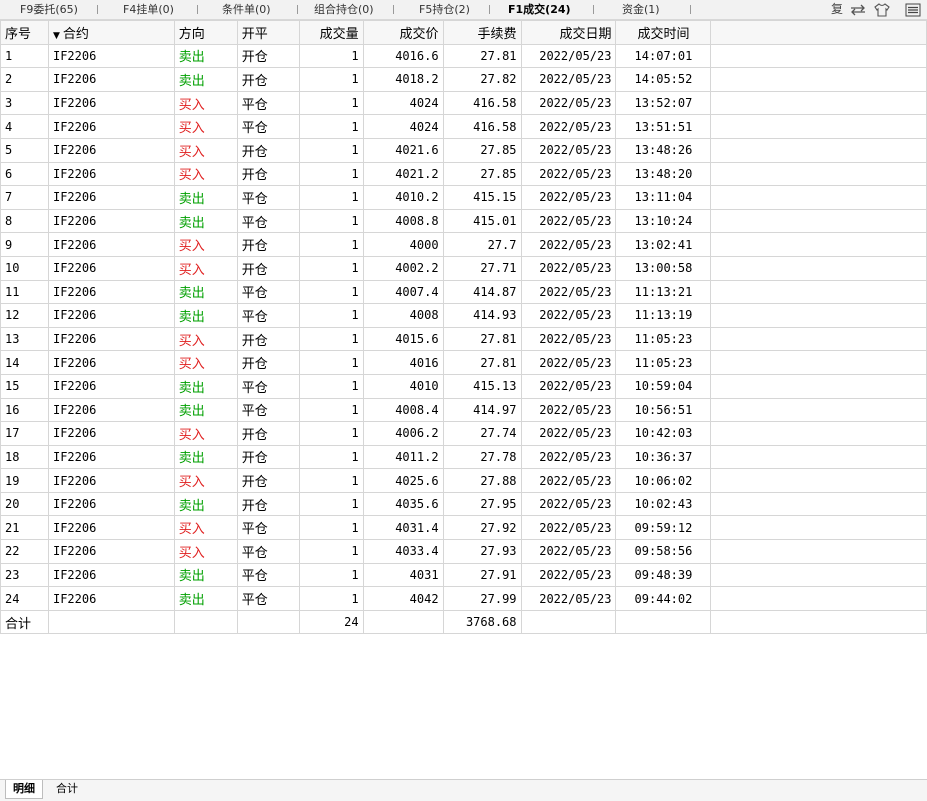 This screenshot has width=927, height=801. Describe the element at coordinates (482, 244) in the screenshot. I see `fee-cell: 27.7` at that location.